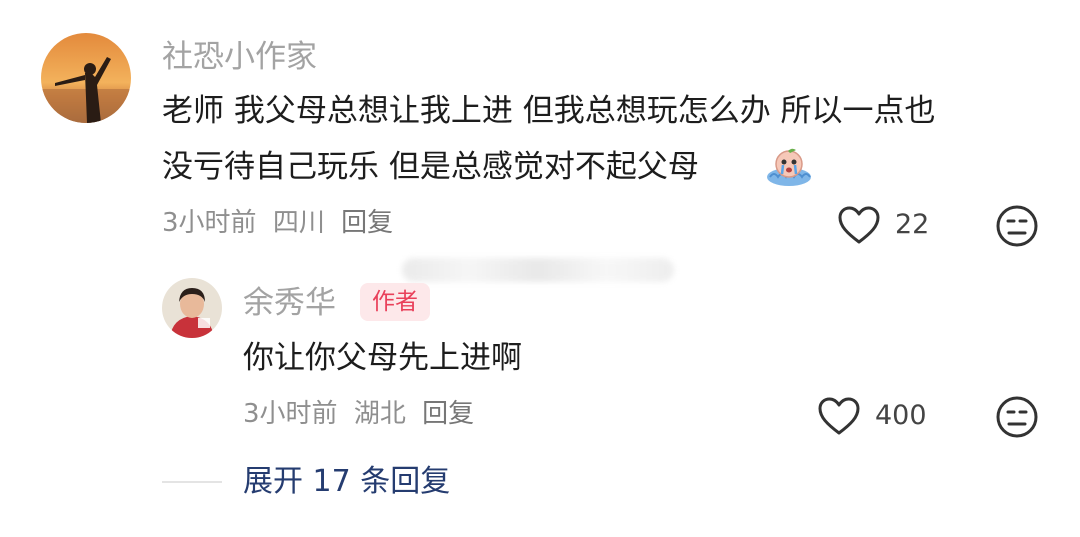  What do you see at coordinates (901, 415) in the screenshot?
I see `reply-like-count: 400` at bounding box center [901, 415].